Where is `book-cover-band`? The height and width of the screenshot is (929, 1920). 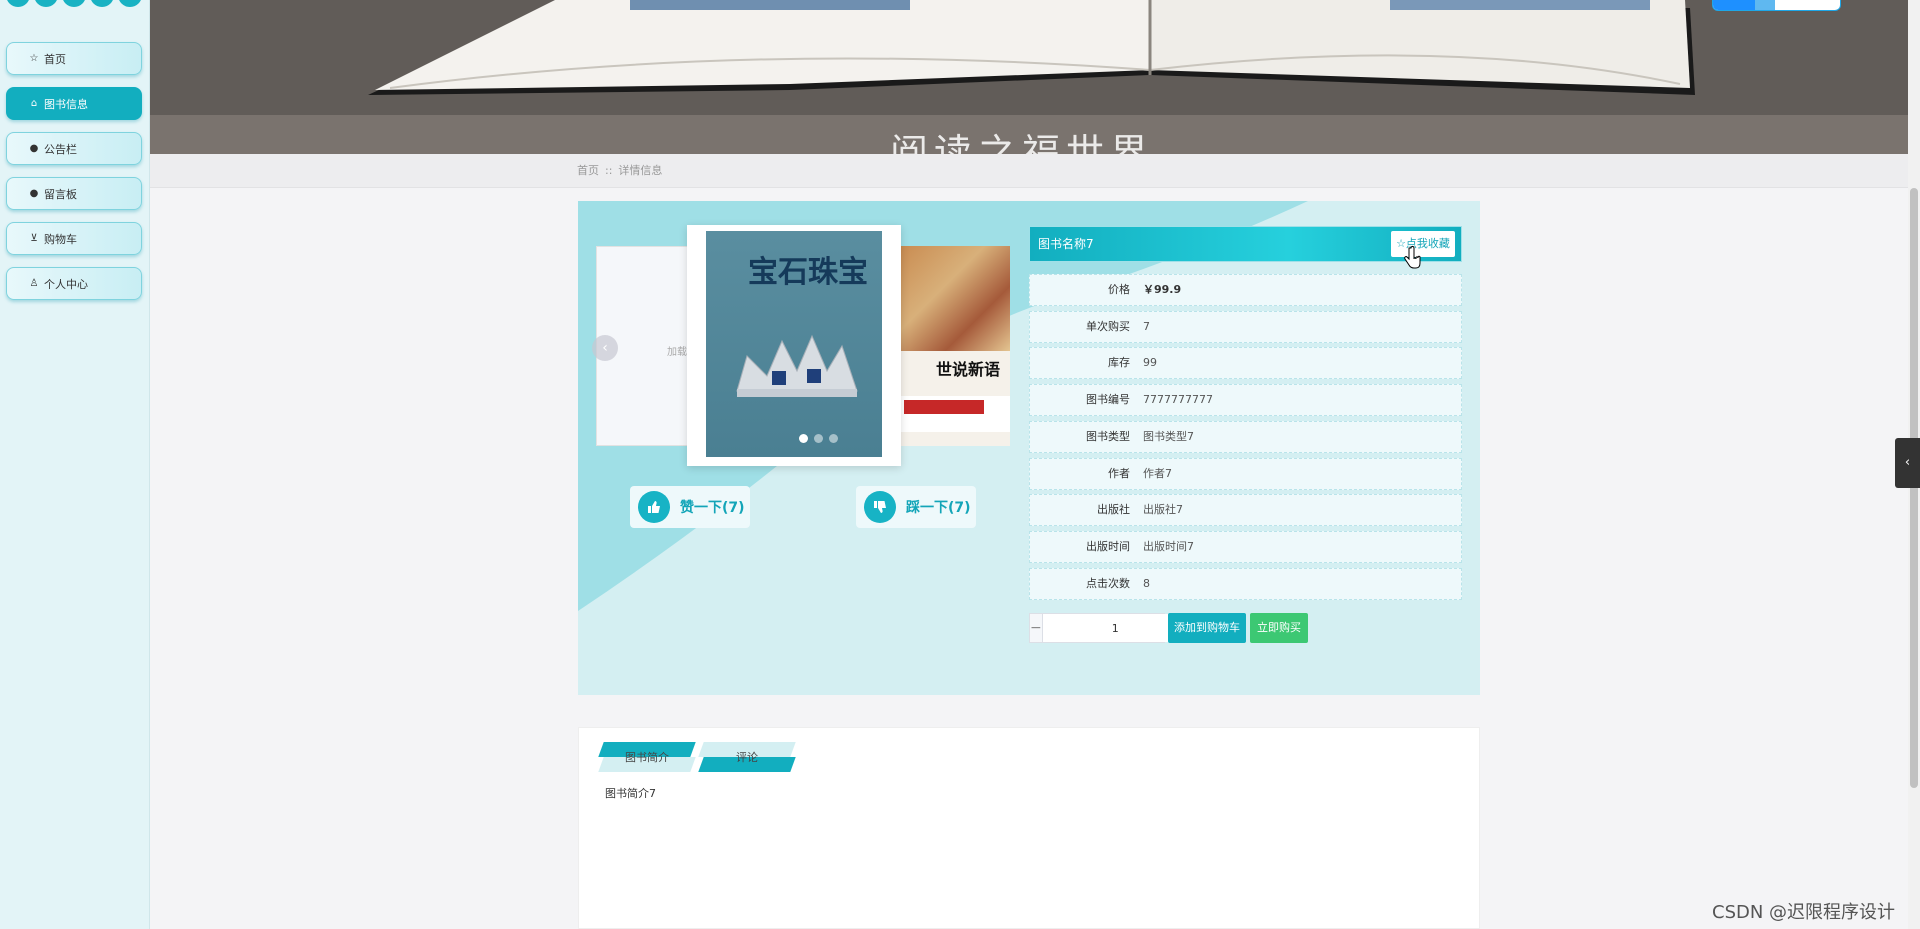 book-cover-band is located at coordinates (954, 414).